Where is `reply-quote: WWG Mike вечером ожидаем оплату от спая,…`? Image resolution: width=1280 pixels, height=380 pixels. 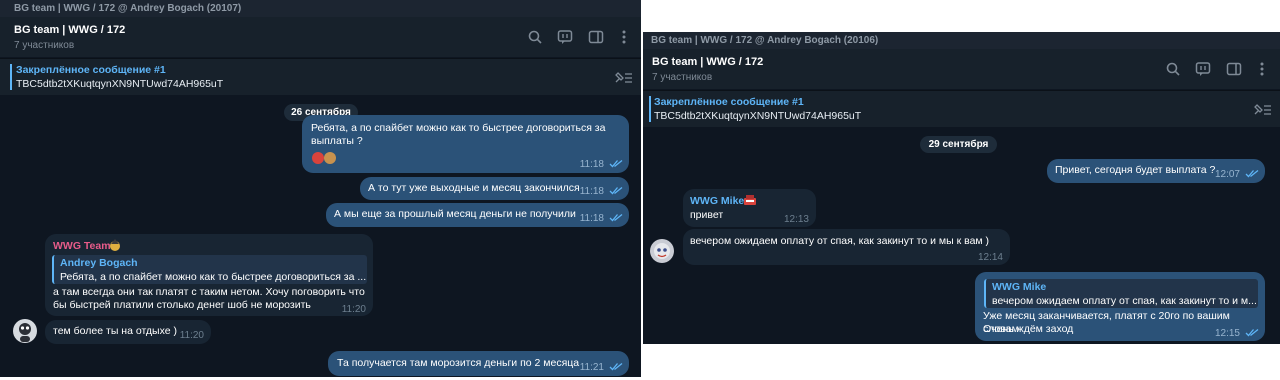
reply-quote: WWG Mike вечером ожидаем оплату от спая,… is located at coordinates (1121, 293).